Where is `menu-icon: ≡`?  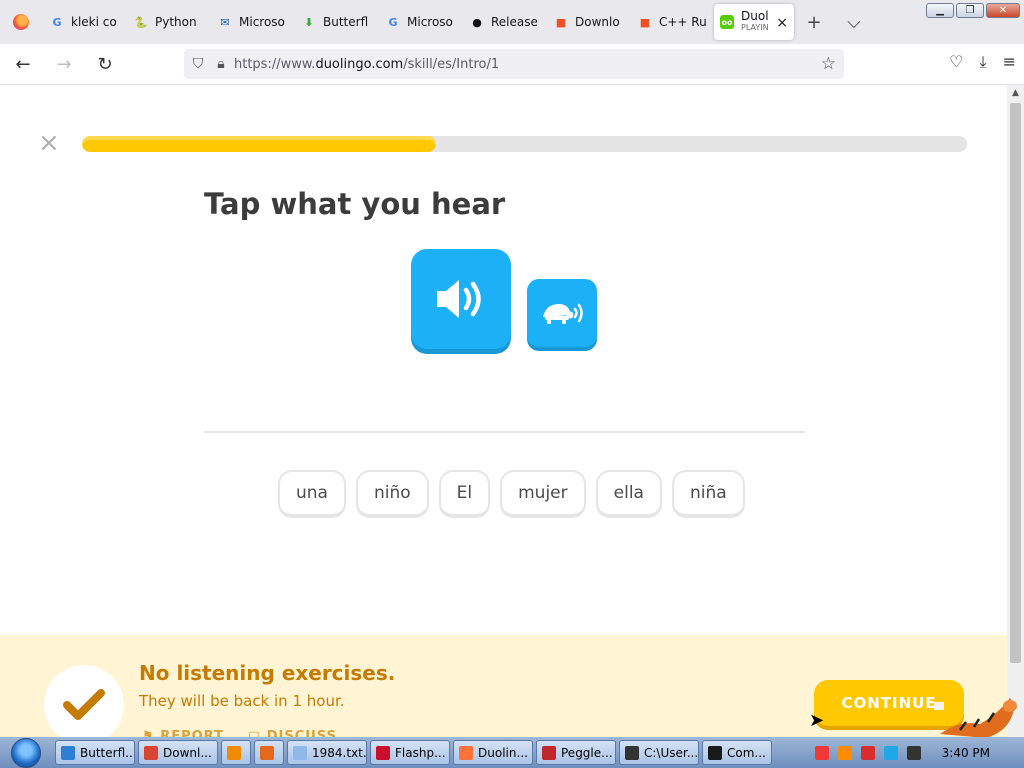
menu-icon: ≡ is located at coordinates (1009, 62).